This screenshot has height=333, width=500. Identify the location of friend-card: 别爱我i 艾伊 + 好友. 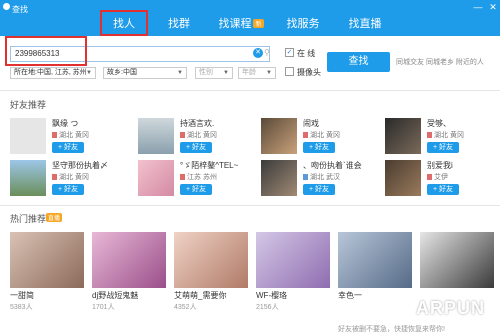
(442, 185).